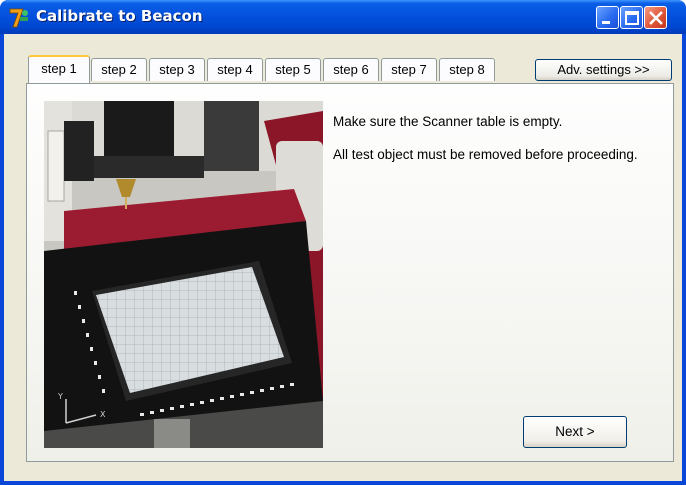 Image resolution: width=686 pixels, height=485 pixels. What do you see at coordinates (119, 69) in the screenshot?
I see `tab-step-2: step 2` at bounding box center [119, 69].